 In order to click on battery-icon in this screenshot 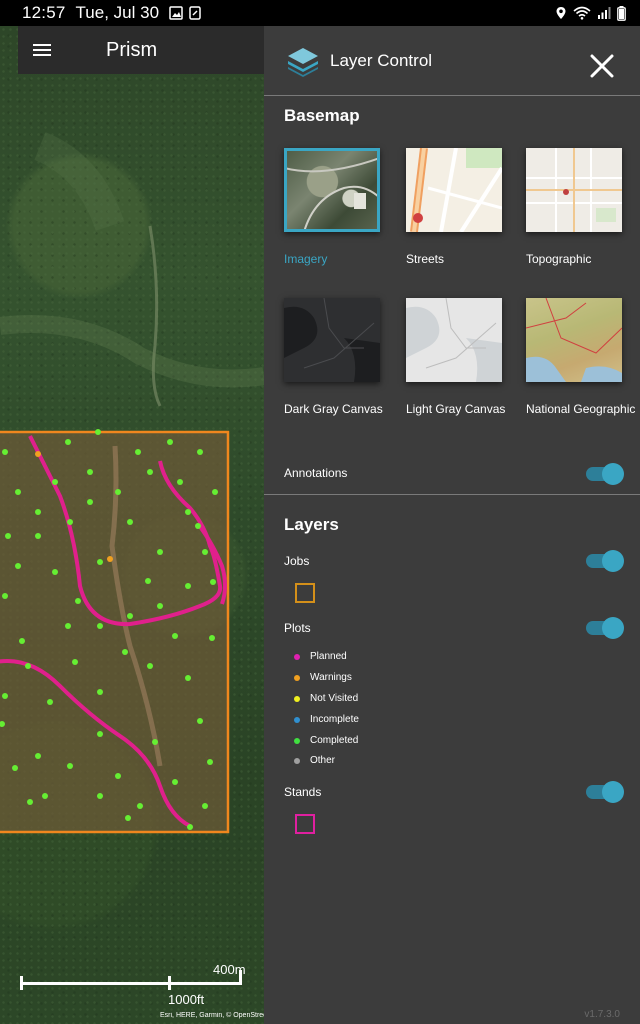, I will do `click(621, 13)`.